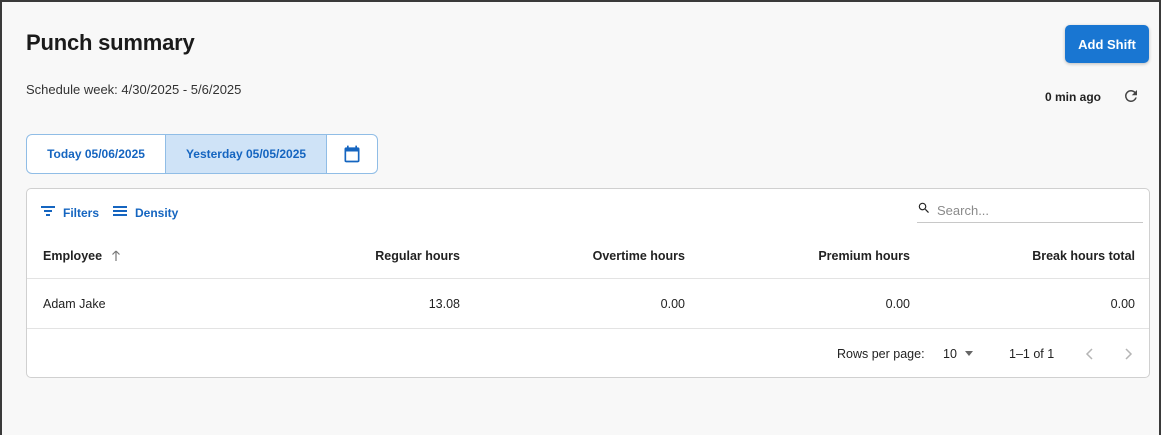 Image resolution: width=1161 pixels, height=435 pixels. What do you see at coordinates (96, 154) in the screenshot?
I see `today-button: Today 05/06/2025` at bounding box center [96, 154].